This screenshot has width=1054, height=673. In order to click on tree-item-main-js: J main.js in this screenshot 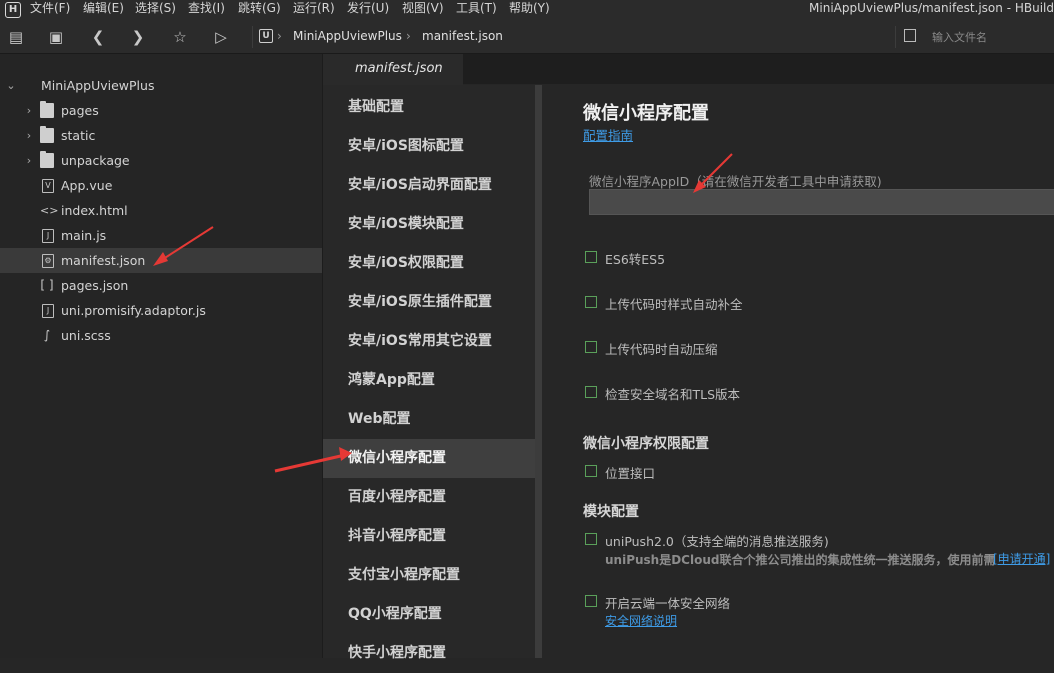, I will do `click(161, 235)`.